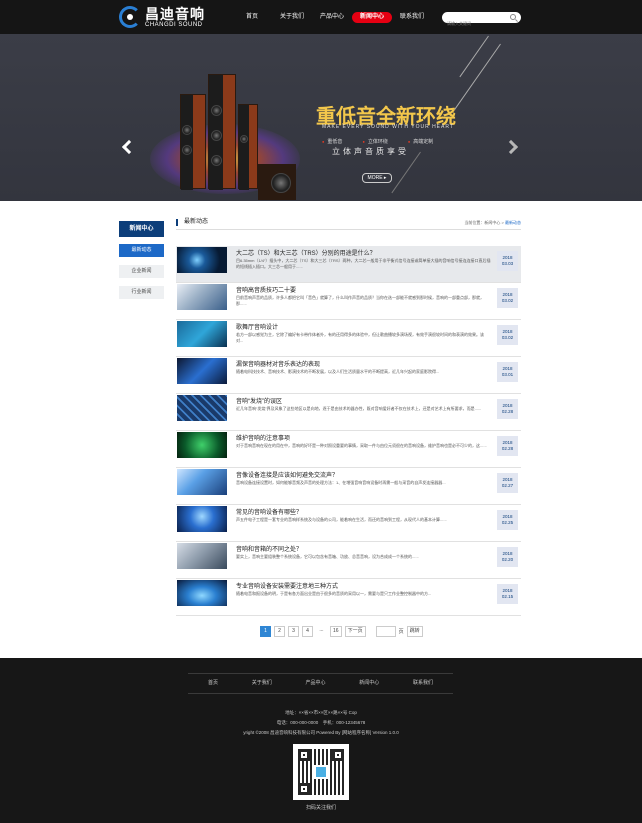 This screenshot has height=823, width=642. I want to click on banner-features: 重低音 立体环绕 高端定制, so click(387, 141).